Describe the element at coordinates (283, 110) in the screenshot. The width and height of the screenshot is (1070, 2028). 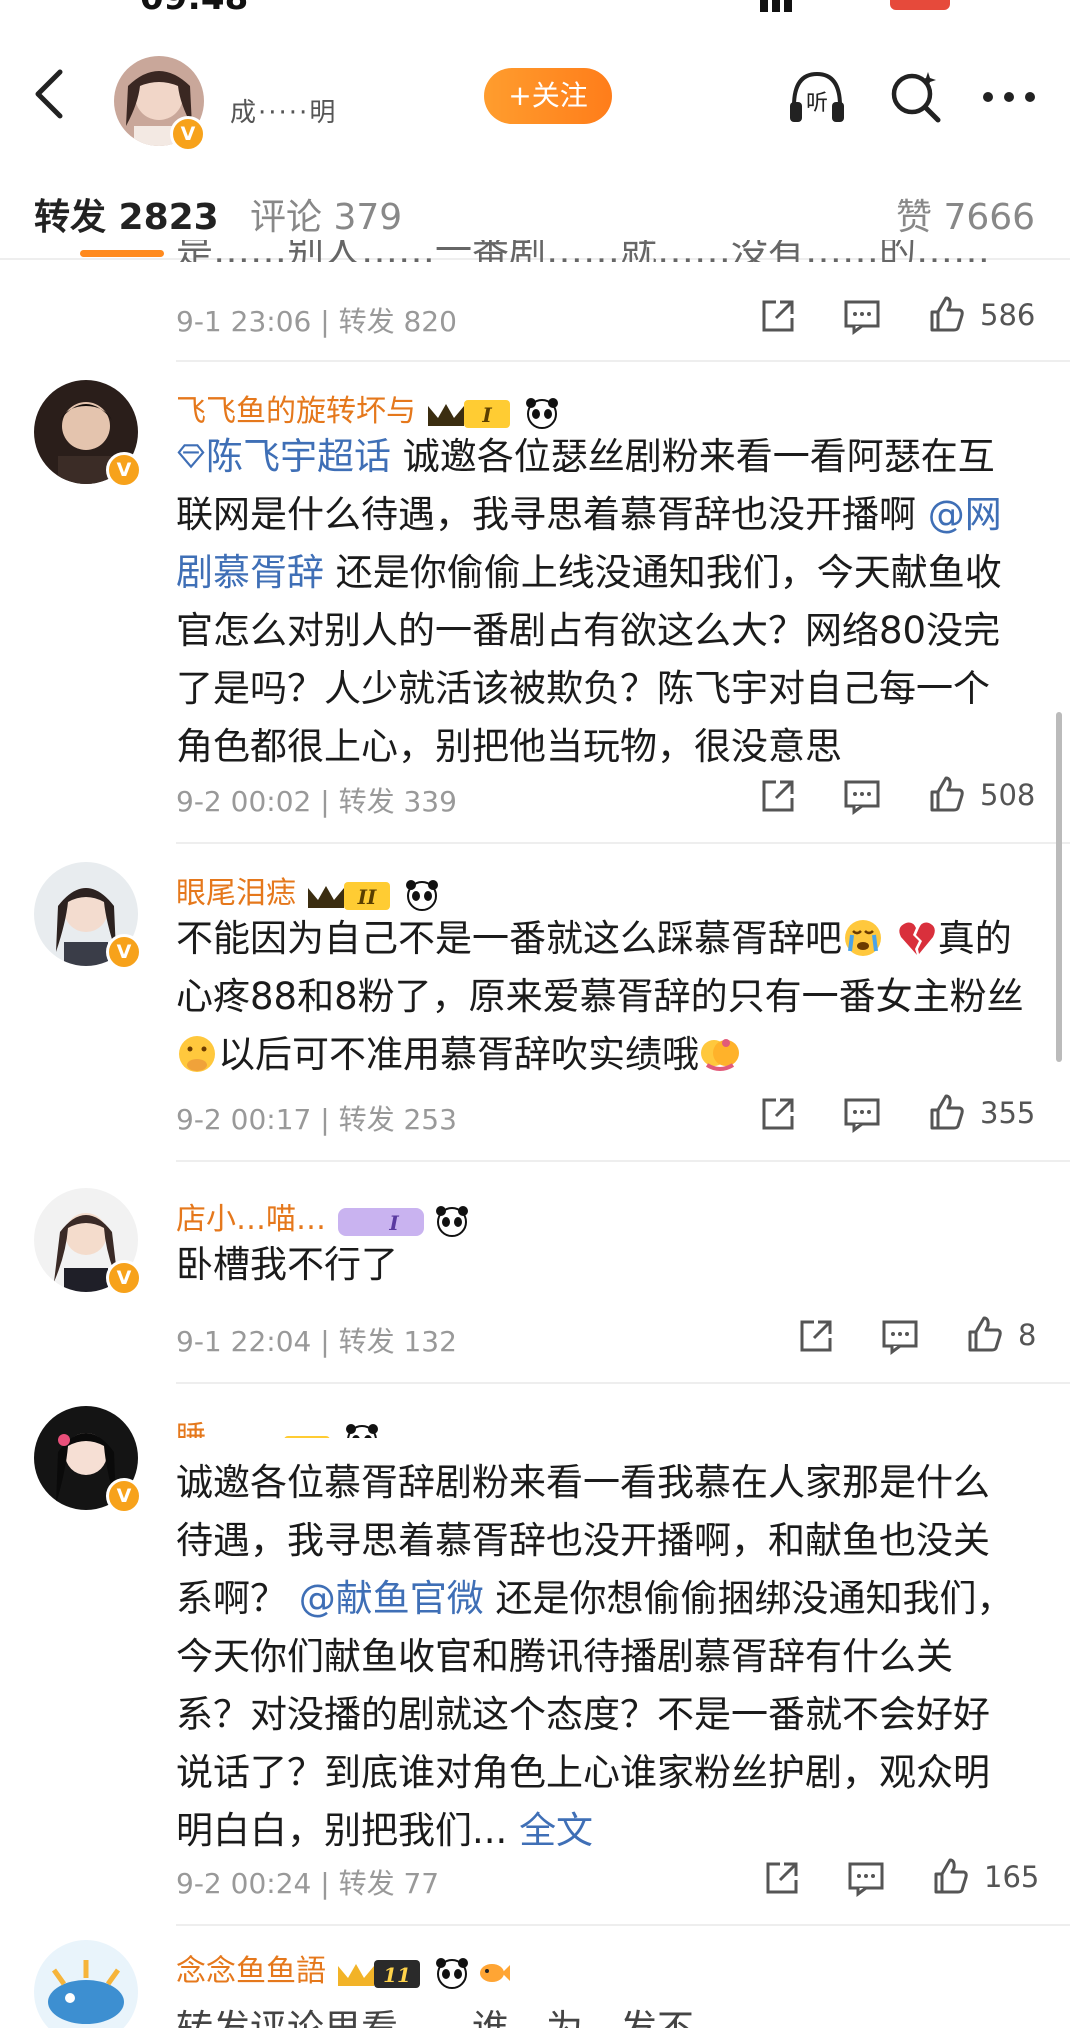
I see `author-name: 成·····明` at that location.